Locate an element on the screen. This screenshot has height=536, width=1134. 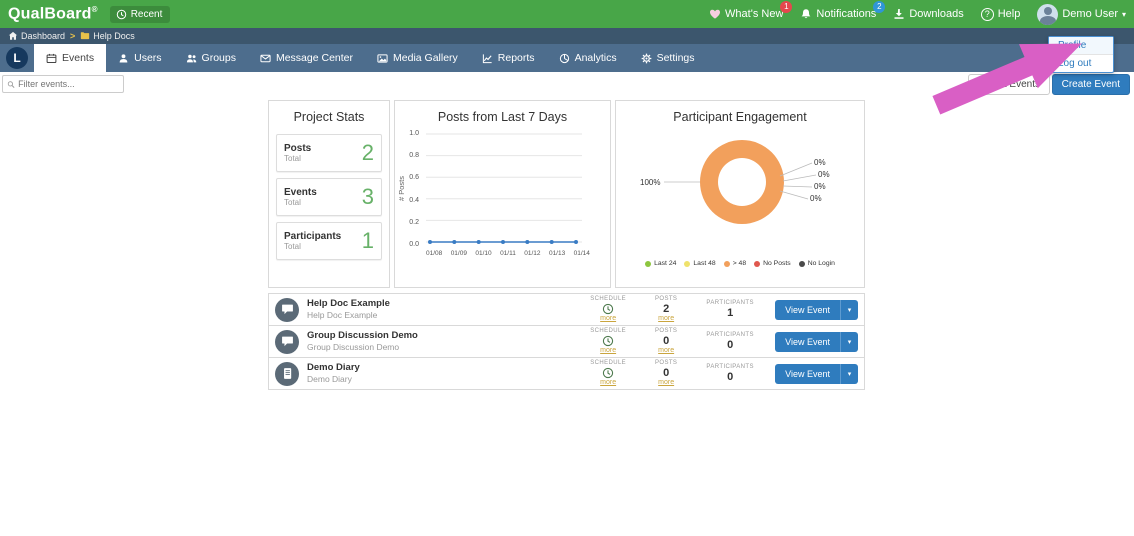
donut-label-0c: 0% is located at coordinates (820, 186).